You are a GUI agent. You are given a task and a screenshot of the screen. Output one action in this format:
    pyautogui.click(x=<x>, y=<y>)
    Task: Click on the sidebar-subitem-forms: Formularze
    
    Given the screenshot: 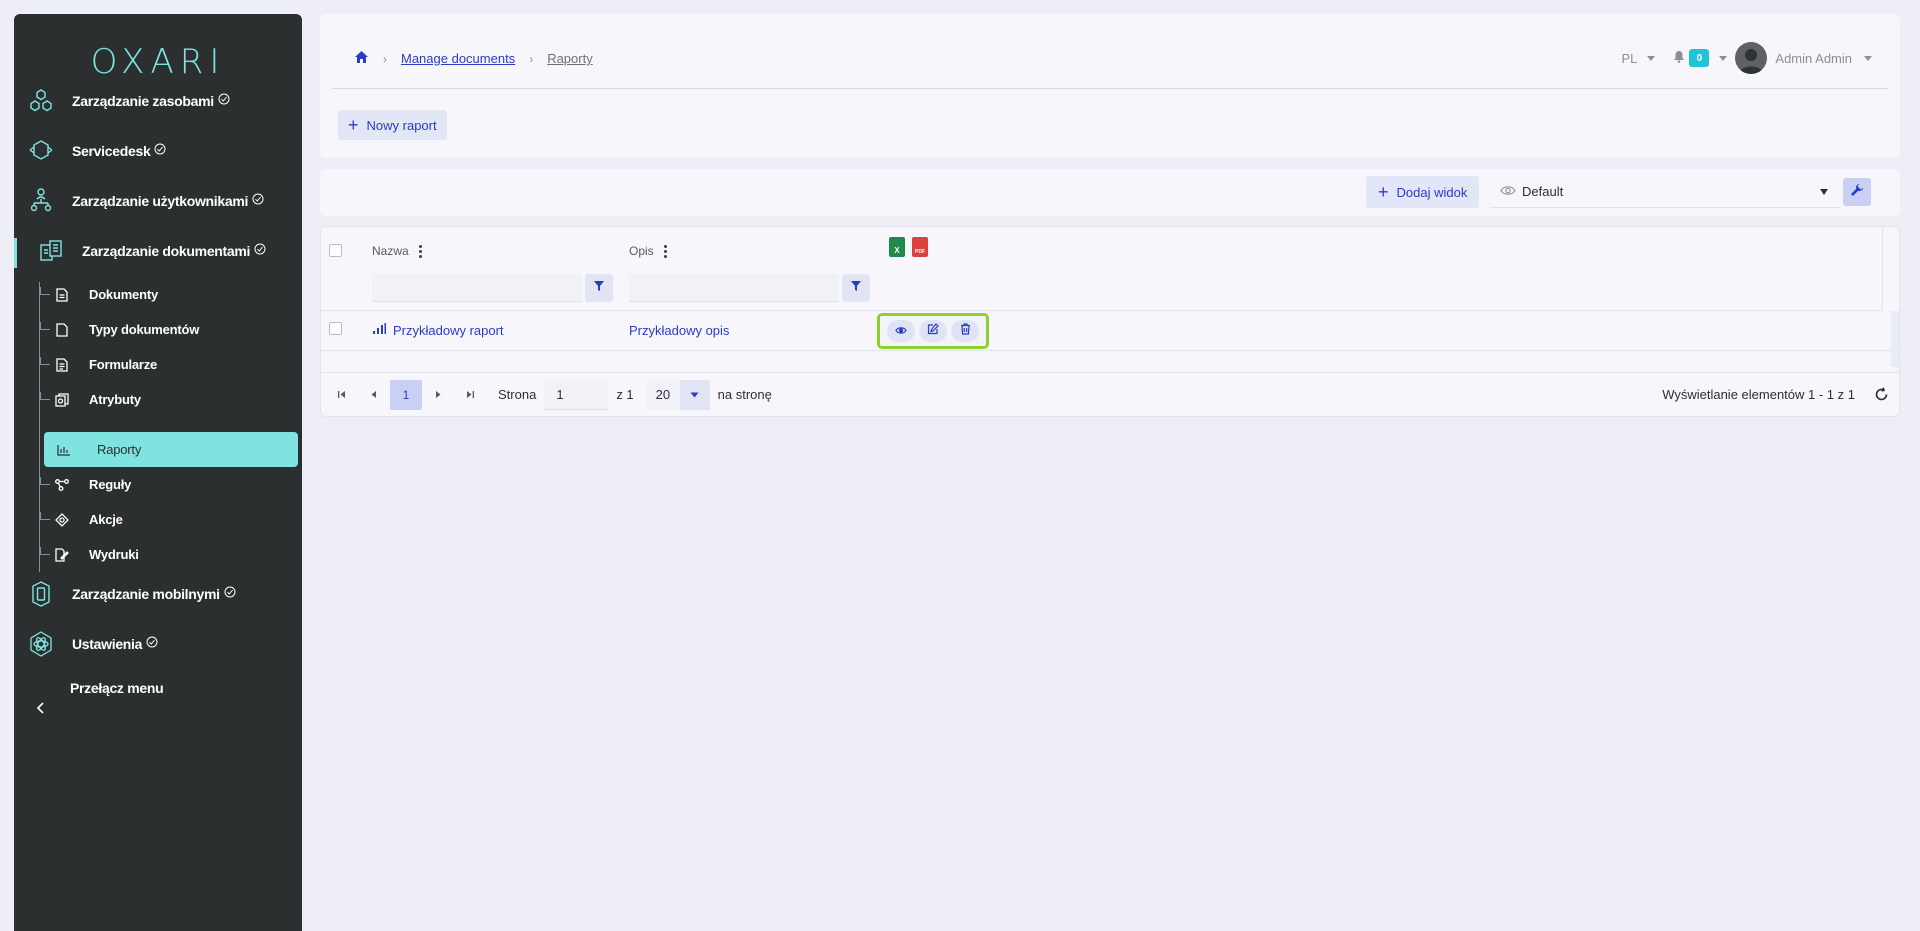 What is the action you would take?
    pyautogui.click(x=171, y=364)
    